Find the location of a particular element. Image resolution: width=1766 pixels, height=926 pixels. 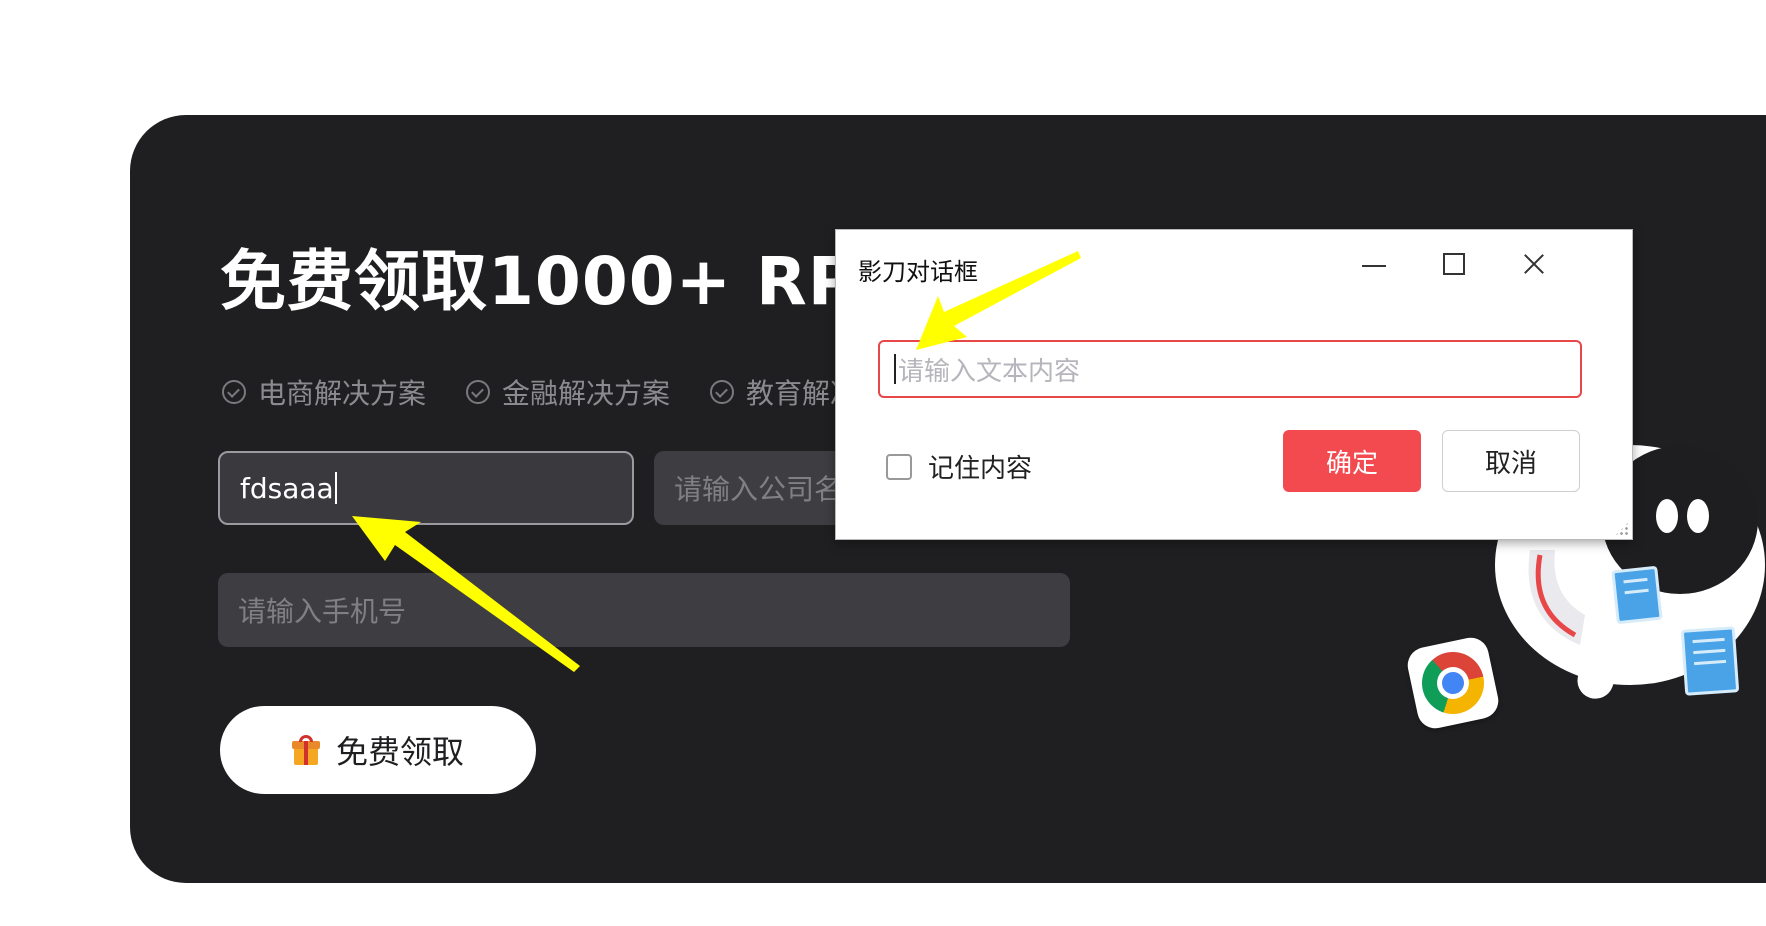

confirm-button: 确定 is located at coordinates (1352, 461).